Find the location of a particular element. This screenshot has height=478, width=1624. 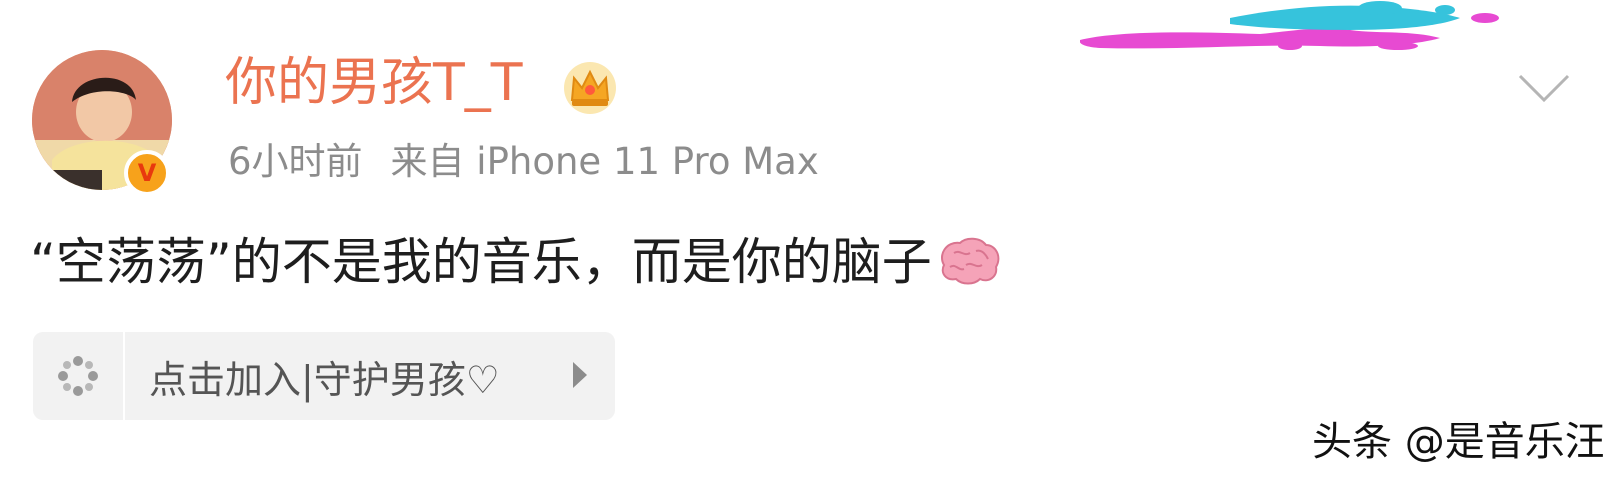

super-topic-icon is located at coordinates (78, 376).